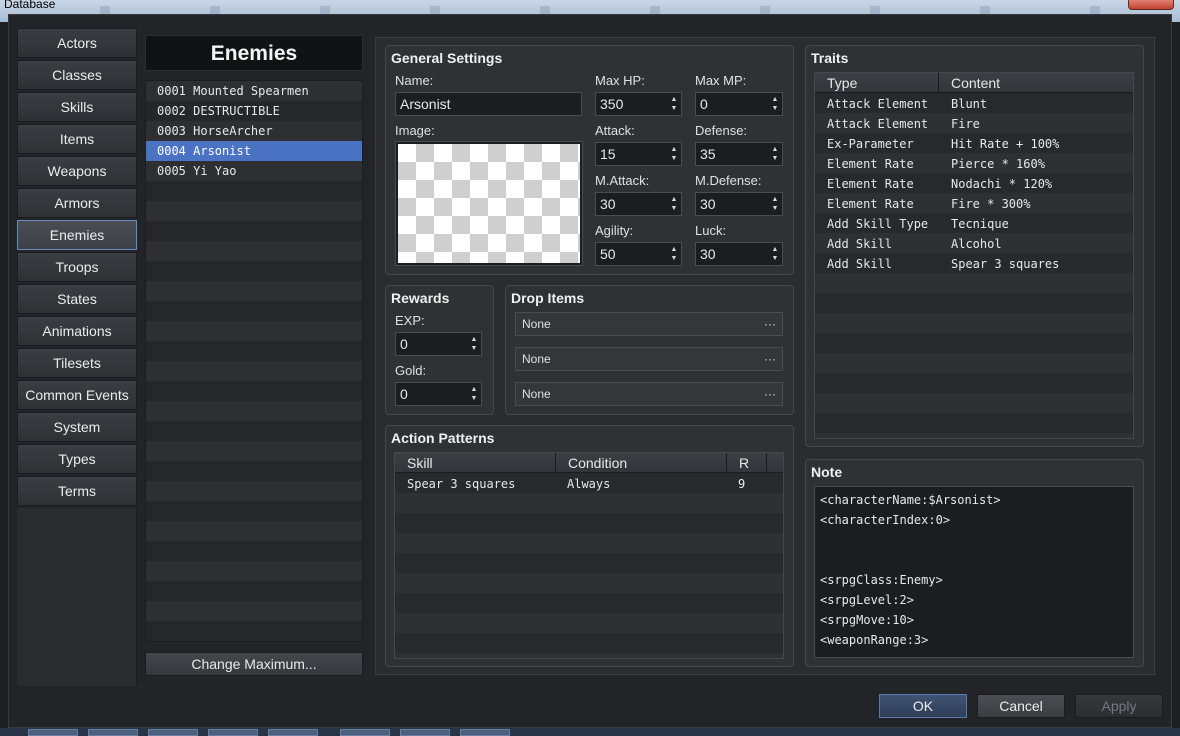 The height and width of the screenshot is (736, 1180). I want to click on table-row: Spear 3 squares Always 9, so click(589, 484).